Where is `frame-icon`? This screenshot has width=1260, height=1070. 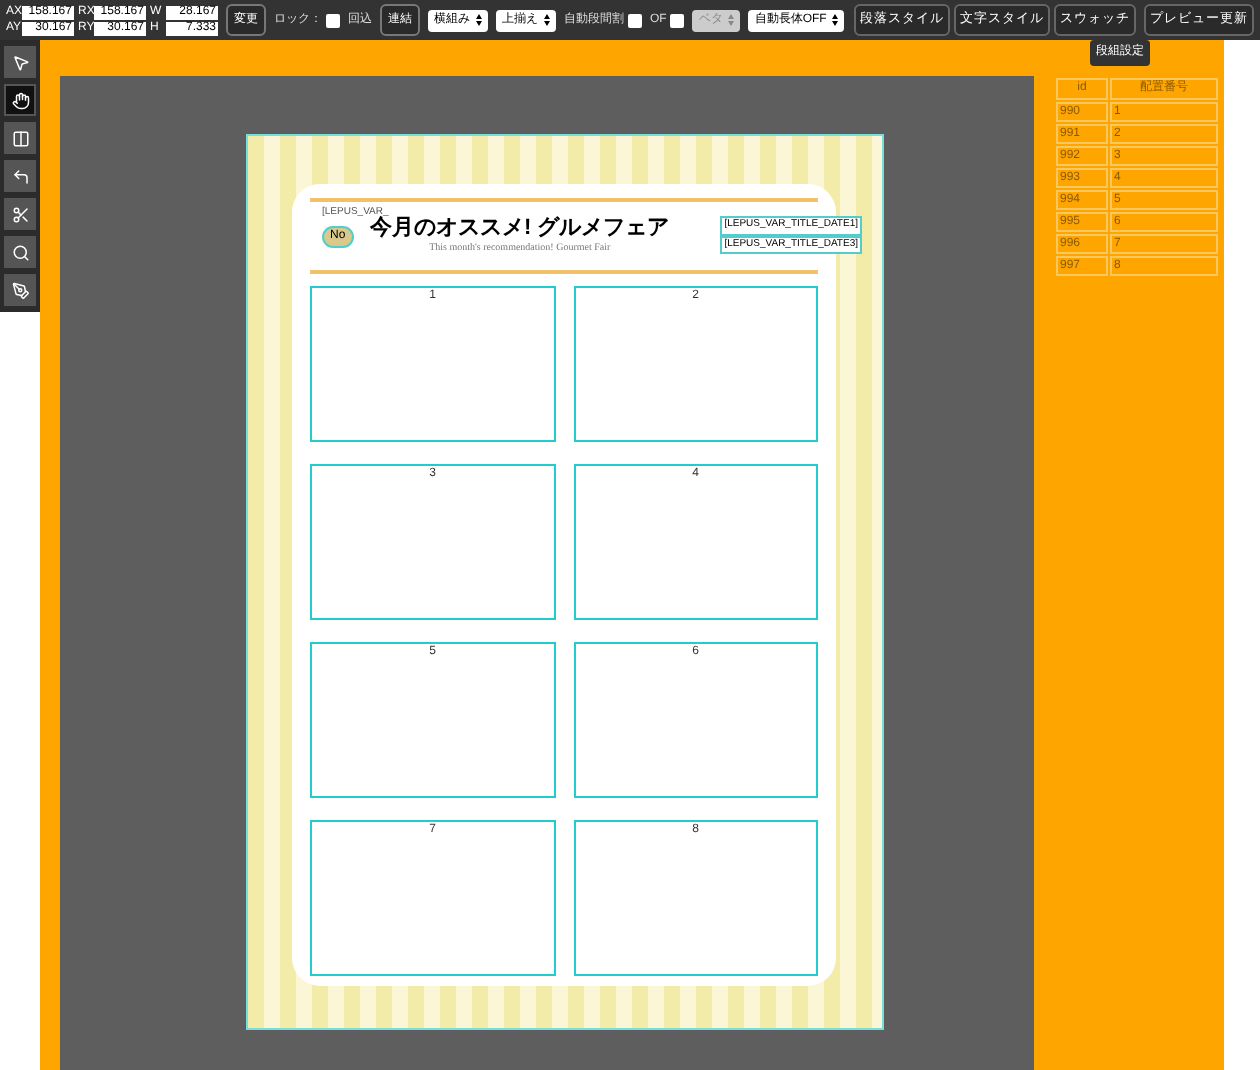
frame-icon is located at coordinates (20, 138).